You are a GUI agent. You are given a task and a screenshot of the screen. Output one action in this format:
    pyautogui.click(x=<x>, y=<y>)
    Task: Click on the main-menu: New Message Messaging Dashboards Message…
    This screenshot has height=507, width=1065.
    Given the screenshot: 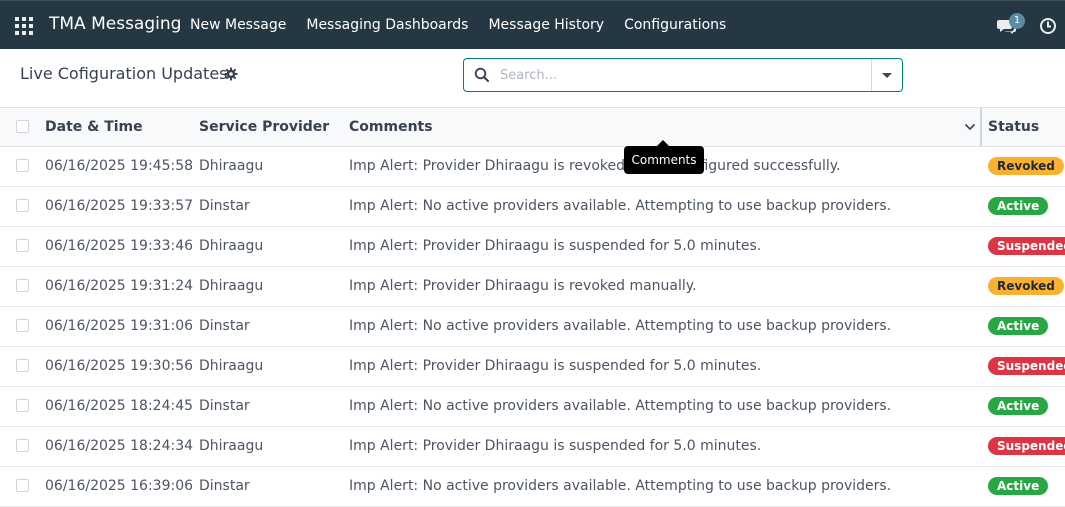 What is the action you would take?
    pyautogui.click(x=458, y=25)
    